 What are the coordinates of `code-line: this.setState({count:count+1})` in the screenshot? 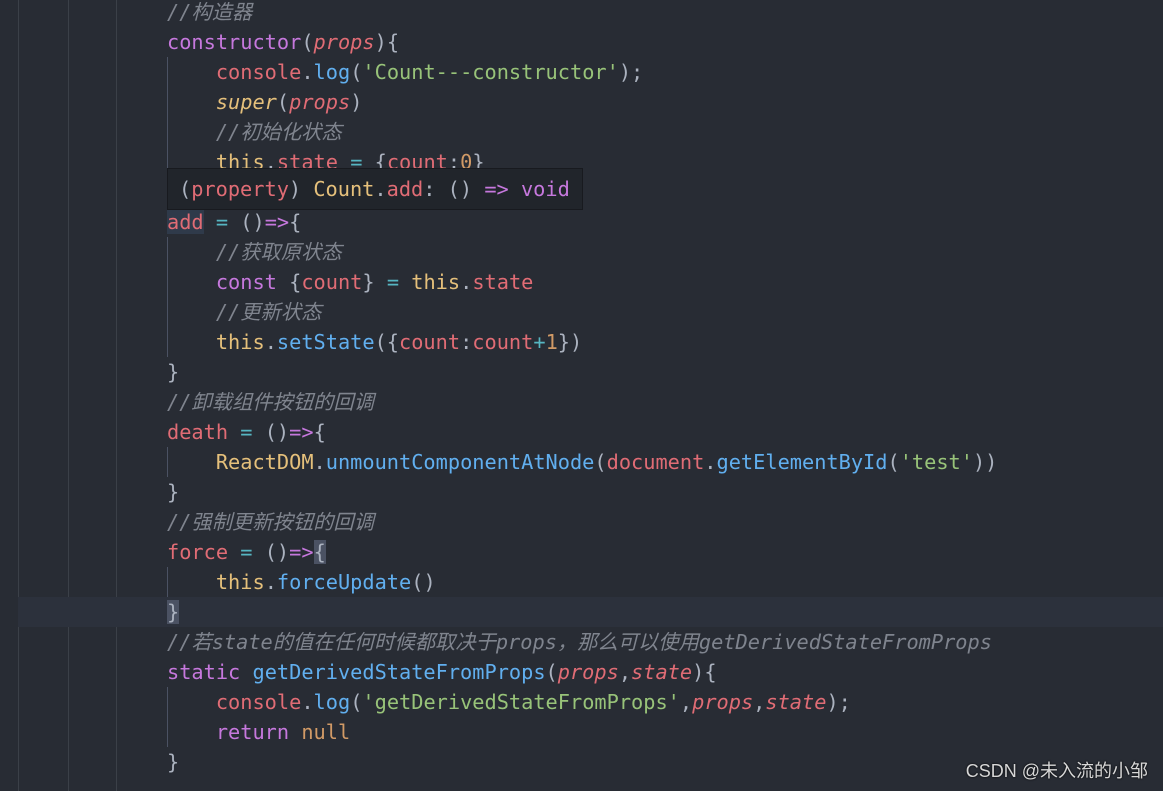 It's located at (582, 342).